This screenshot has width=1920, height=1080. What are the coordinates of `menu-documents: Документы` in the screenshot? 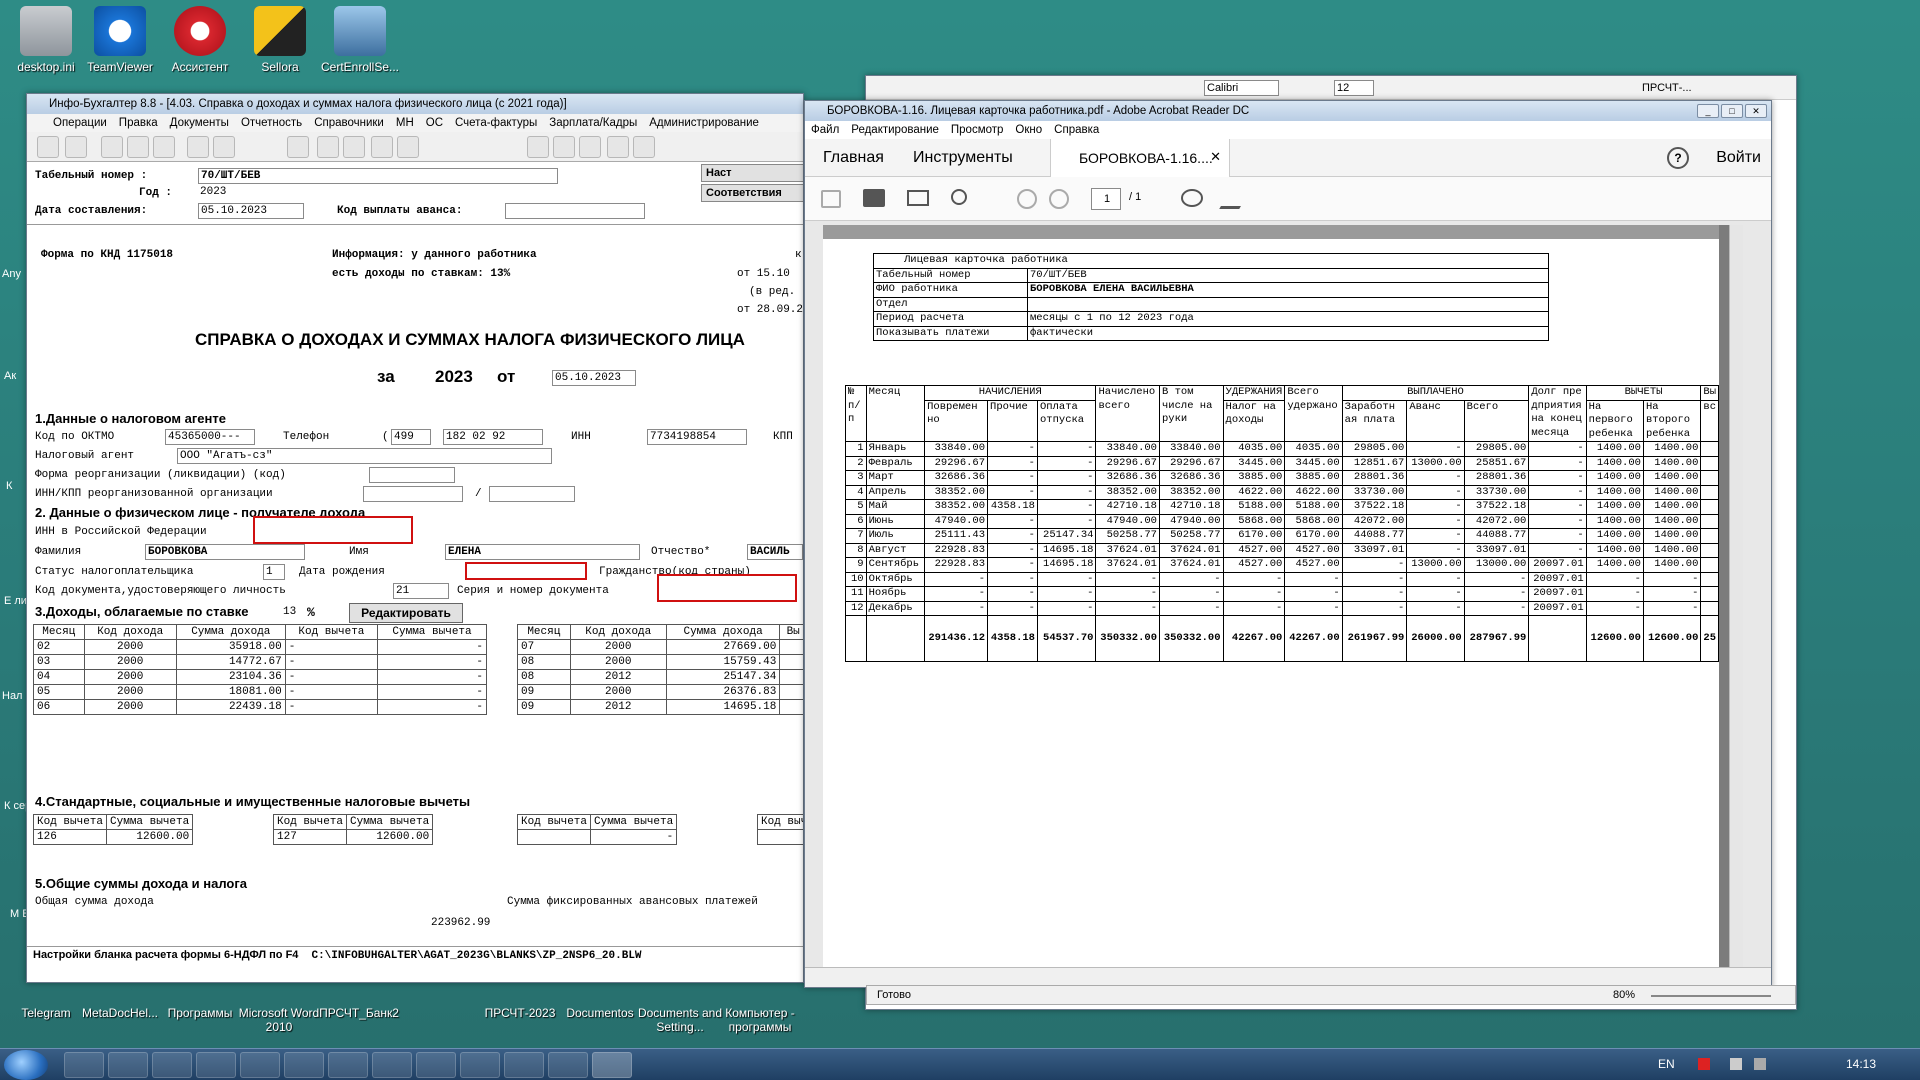 It's located at (199, 123).